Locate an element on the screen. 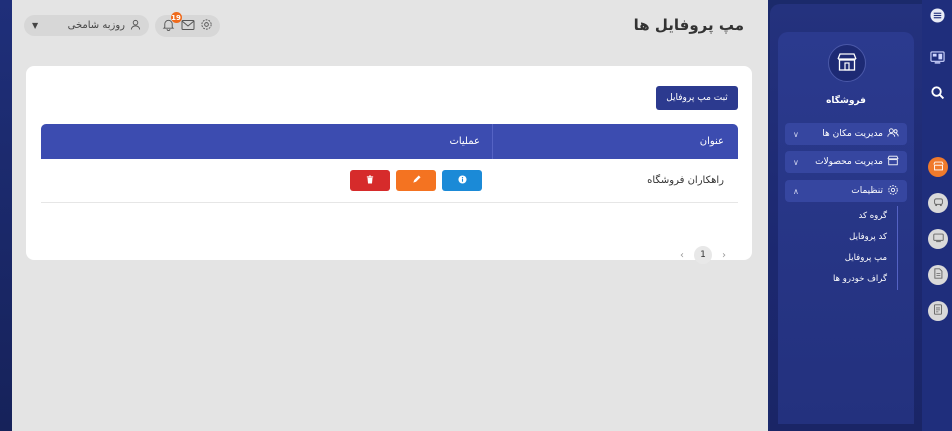  column-header-title: عنوان is located at coordinates (615, 141).